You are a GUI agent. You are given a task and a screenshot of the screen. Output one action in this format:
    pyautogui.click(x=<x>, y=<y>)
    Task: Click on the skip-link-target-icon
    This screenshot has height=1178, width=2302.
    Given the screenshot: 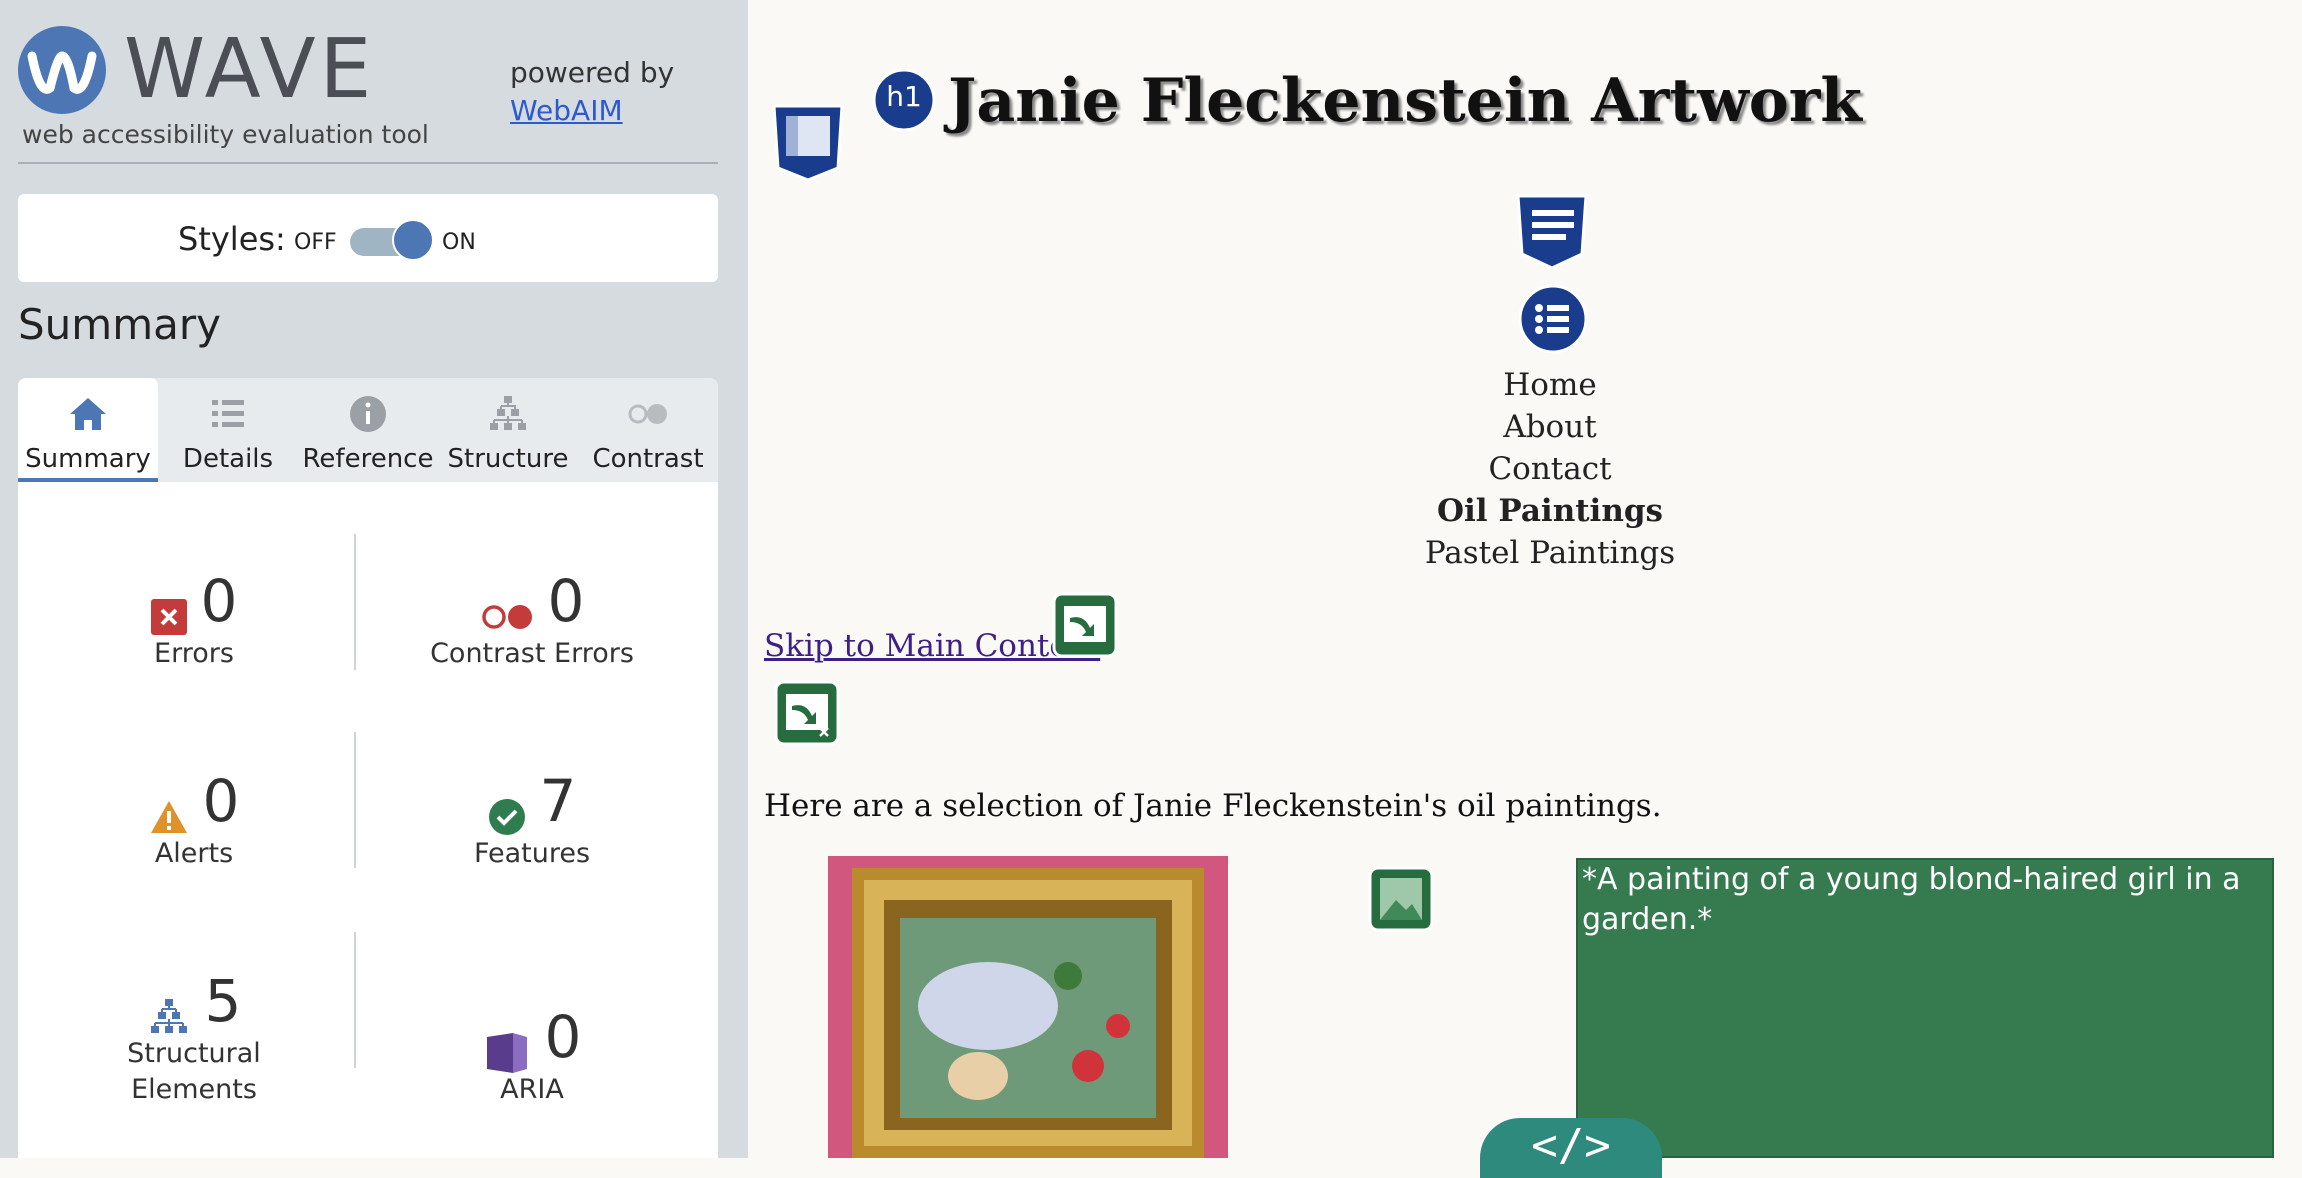 What is the action you would take?
    pyautogui.click(x=807, y=713)
    